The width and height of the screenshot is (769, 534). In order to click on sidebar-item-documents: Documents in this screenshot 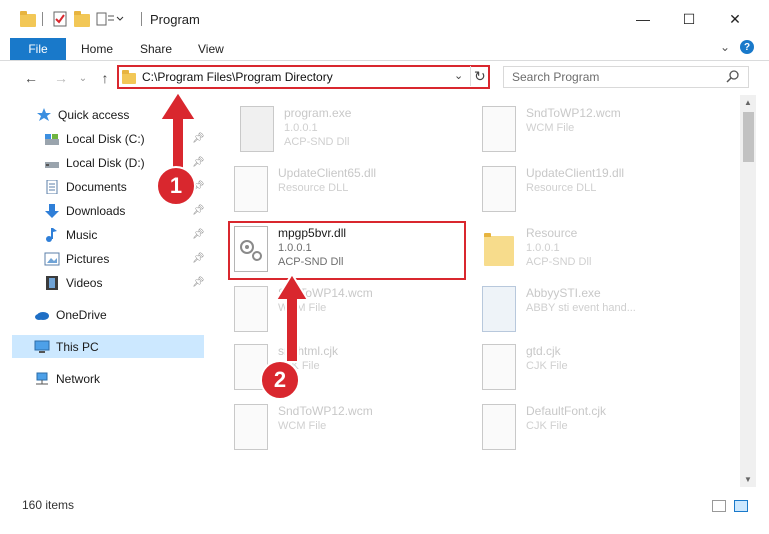, I will do `click(85, 187)`.